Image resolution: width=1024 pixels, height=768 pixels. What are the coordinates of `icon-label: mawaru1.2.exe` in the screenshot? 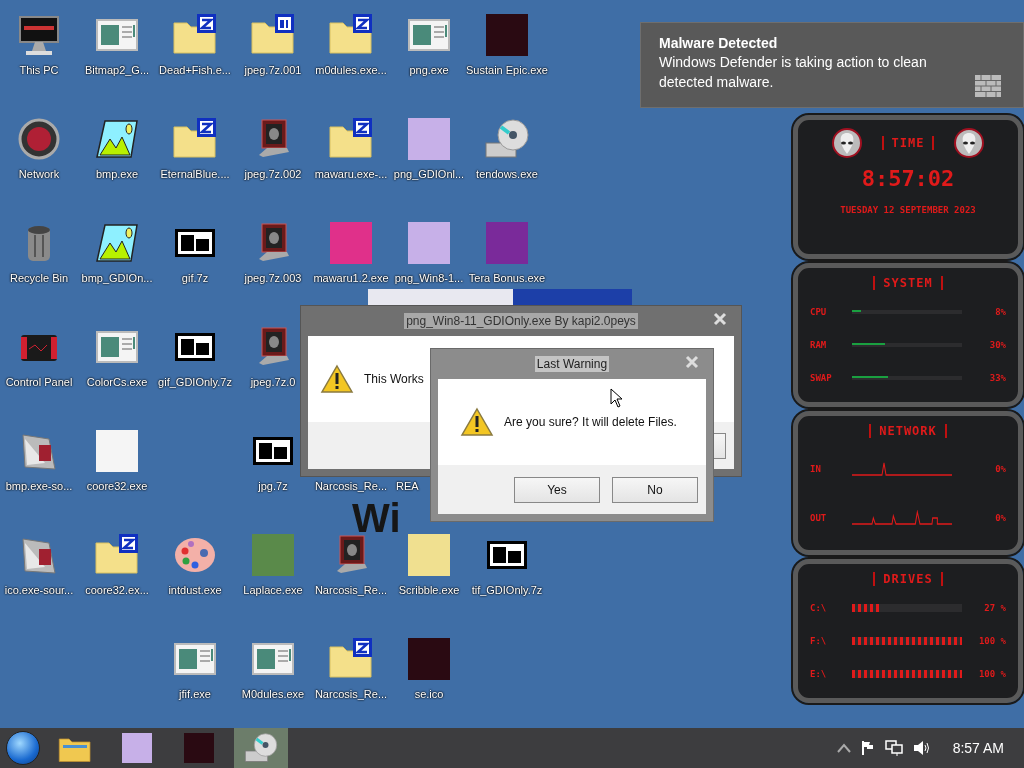 It's located at (351, 278).